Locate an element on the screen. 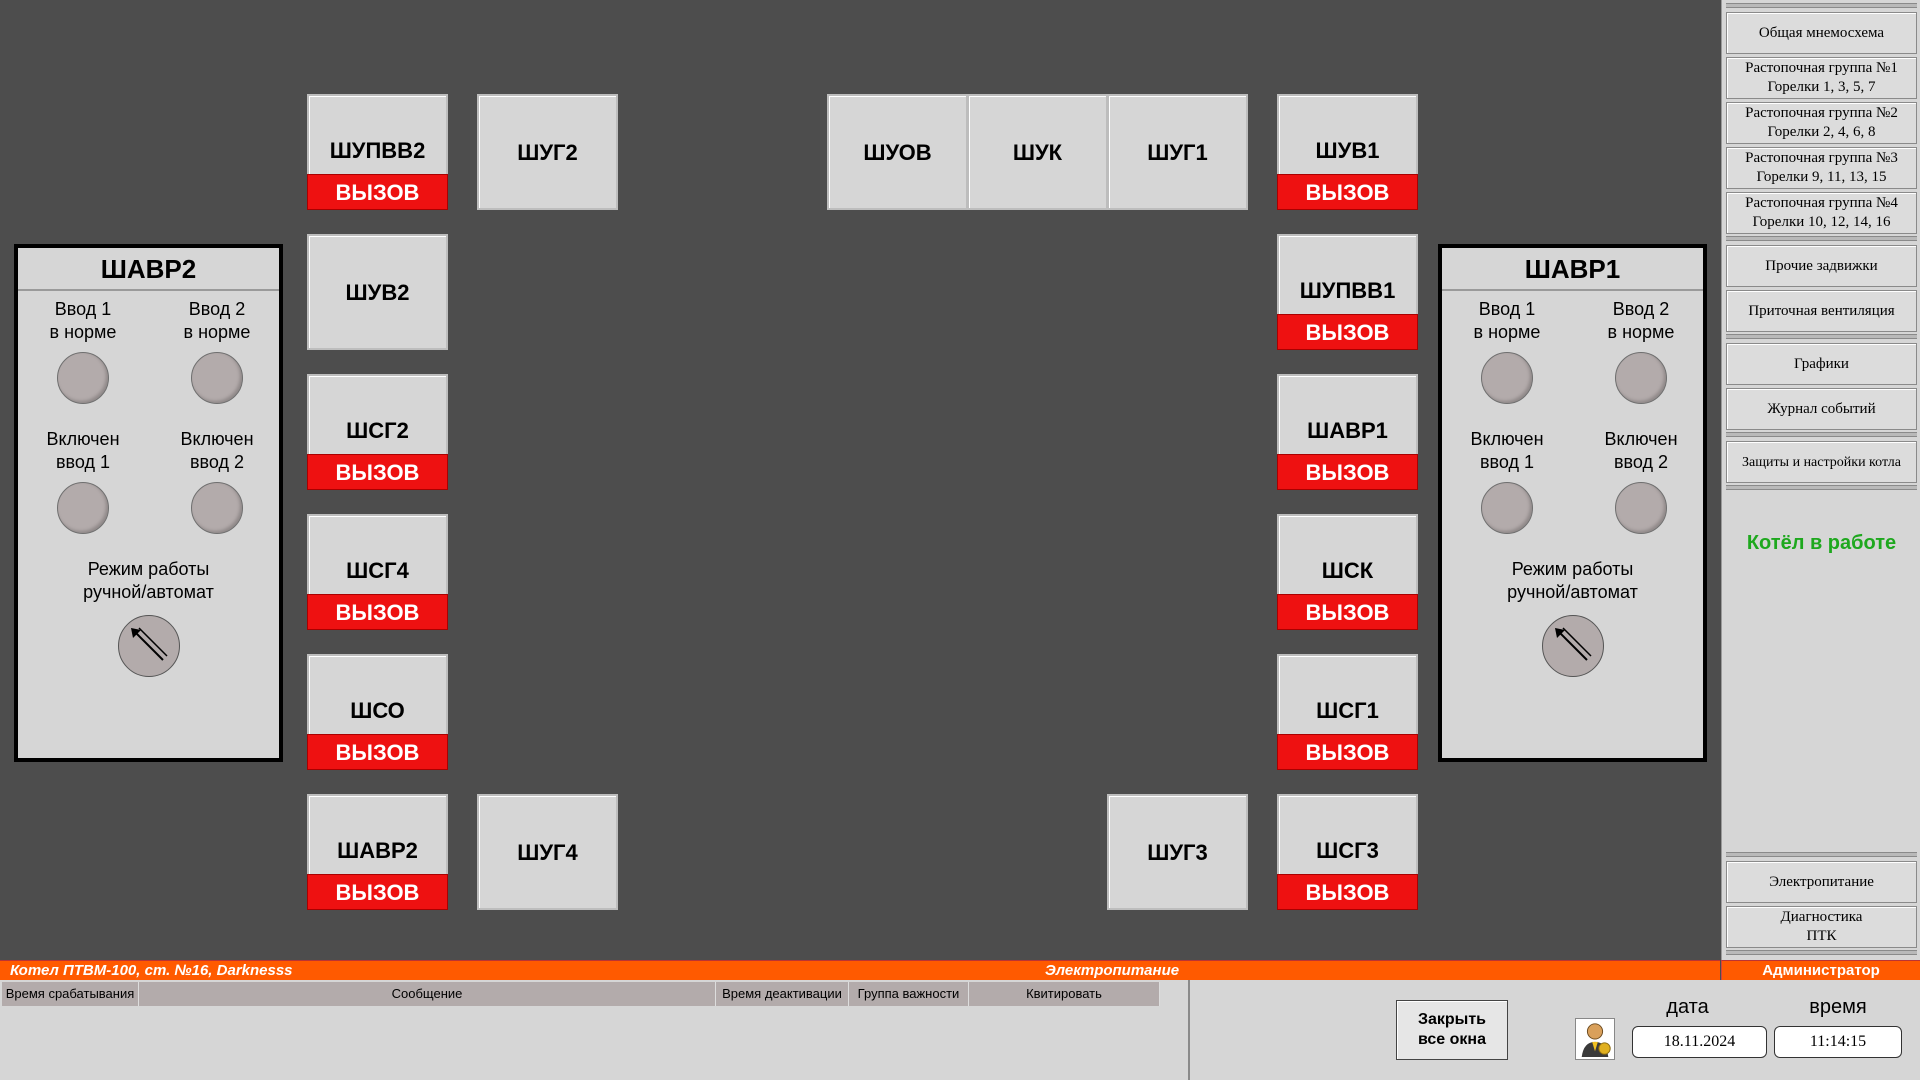  abr-title: ШАВР1 is located at coordinates (1572, 269).